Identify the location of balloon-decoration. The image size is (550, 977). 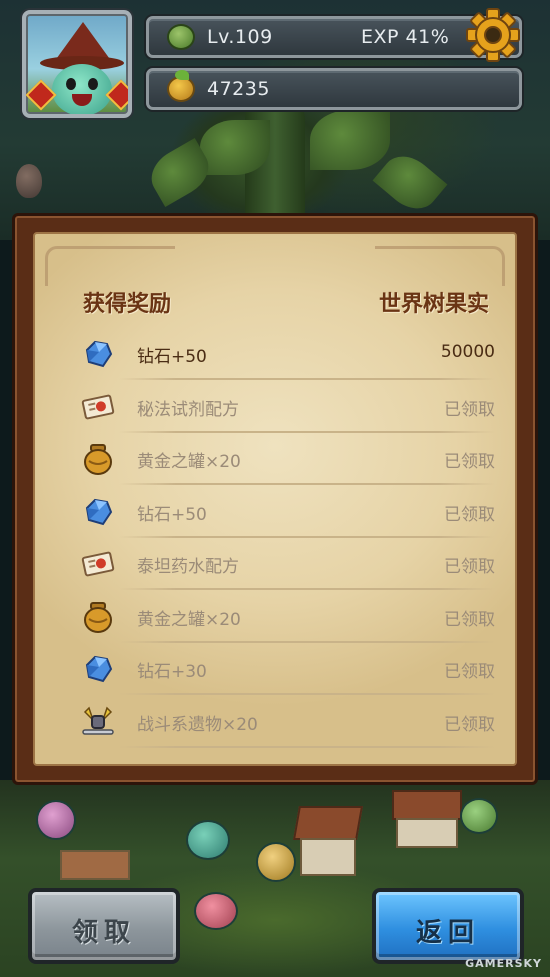
(29, 181).